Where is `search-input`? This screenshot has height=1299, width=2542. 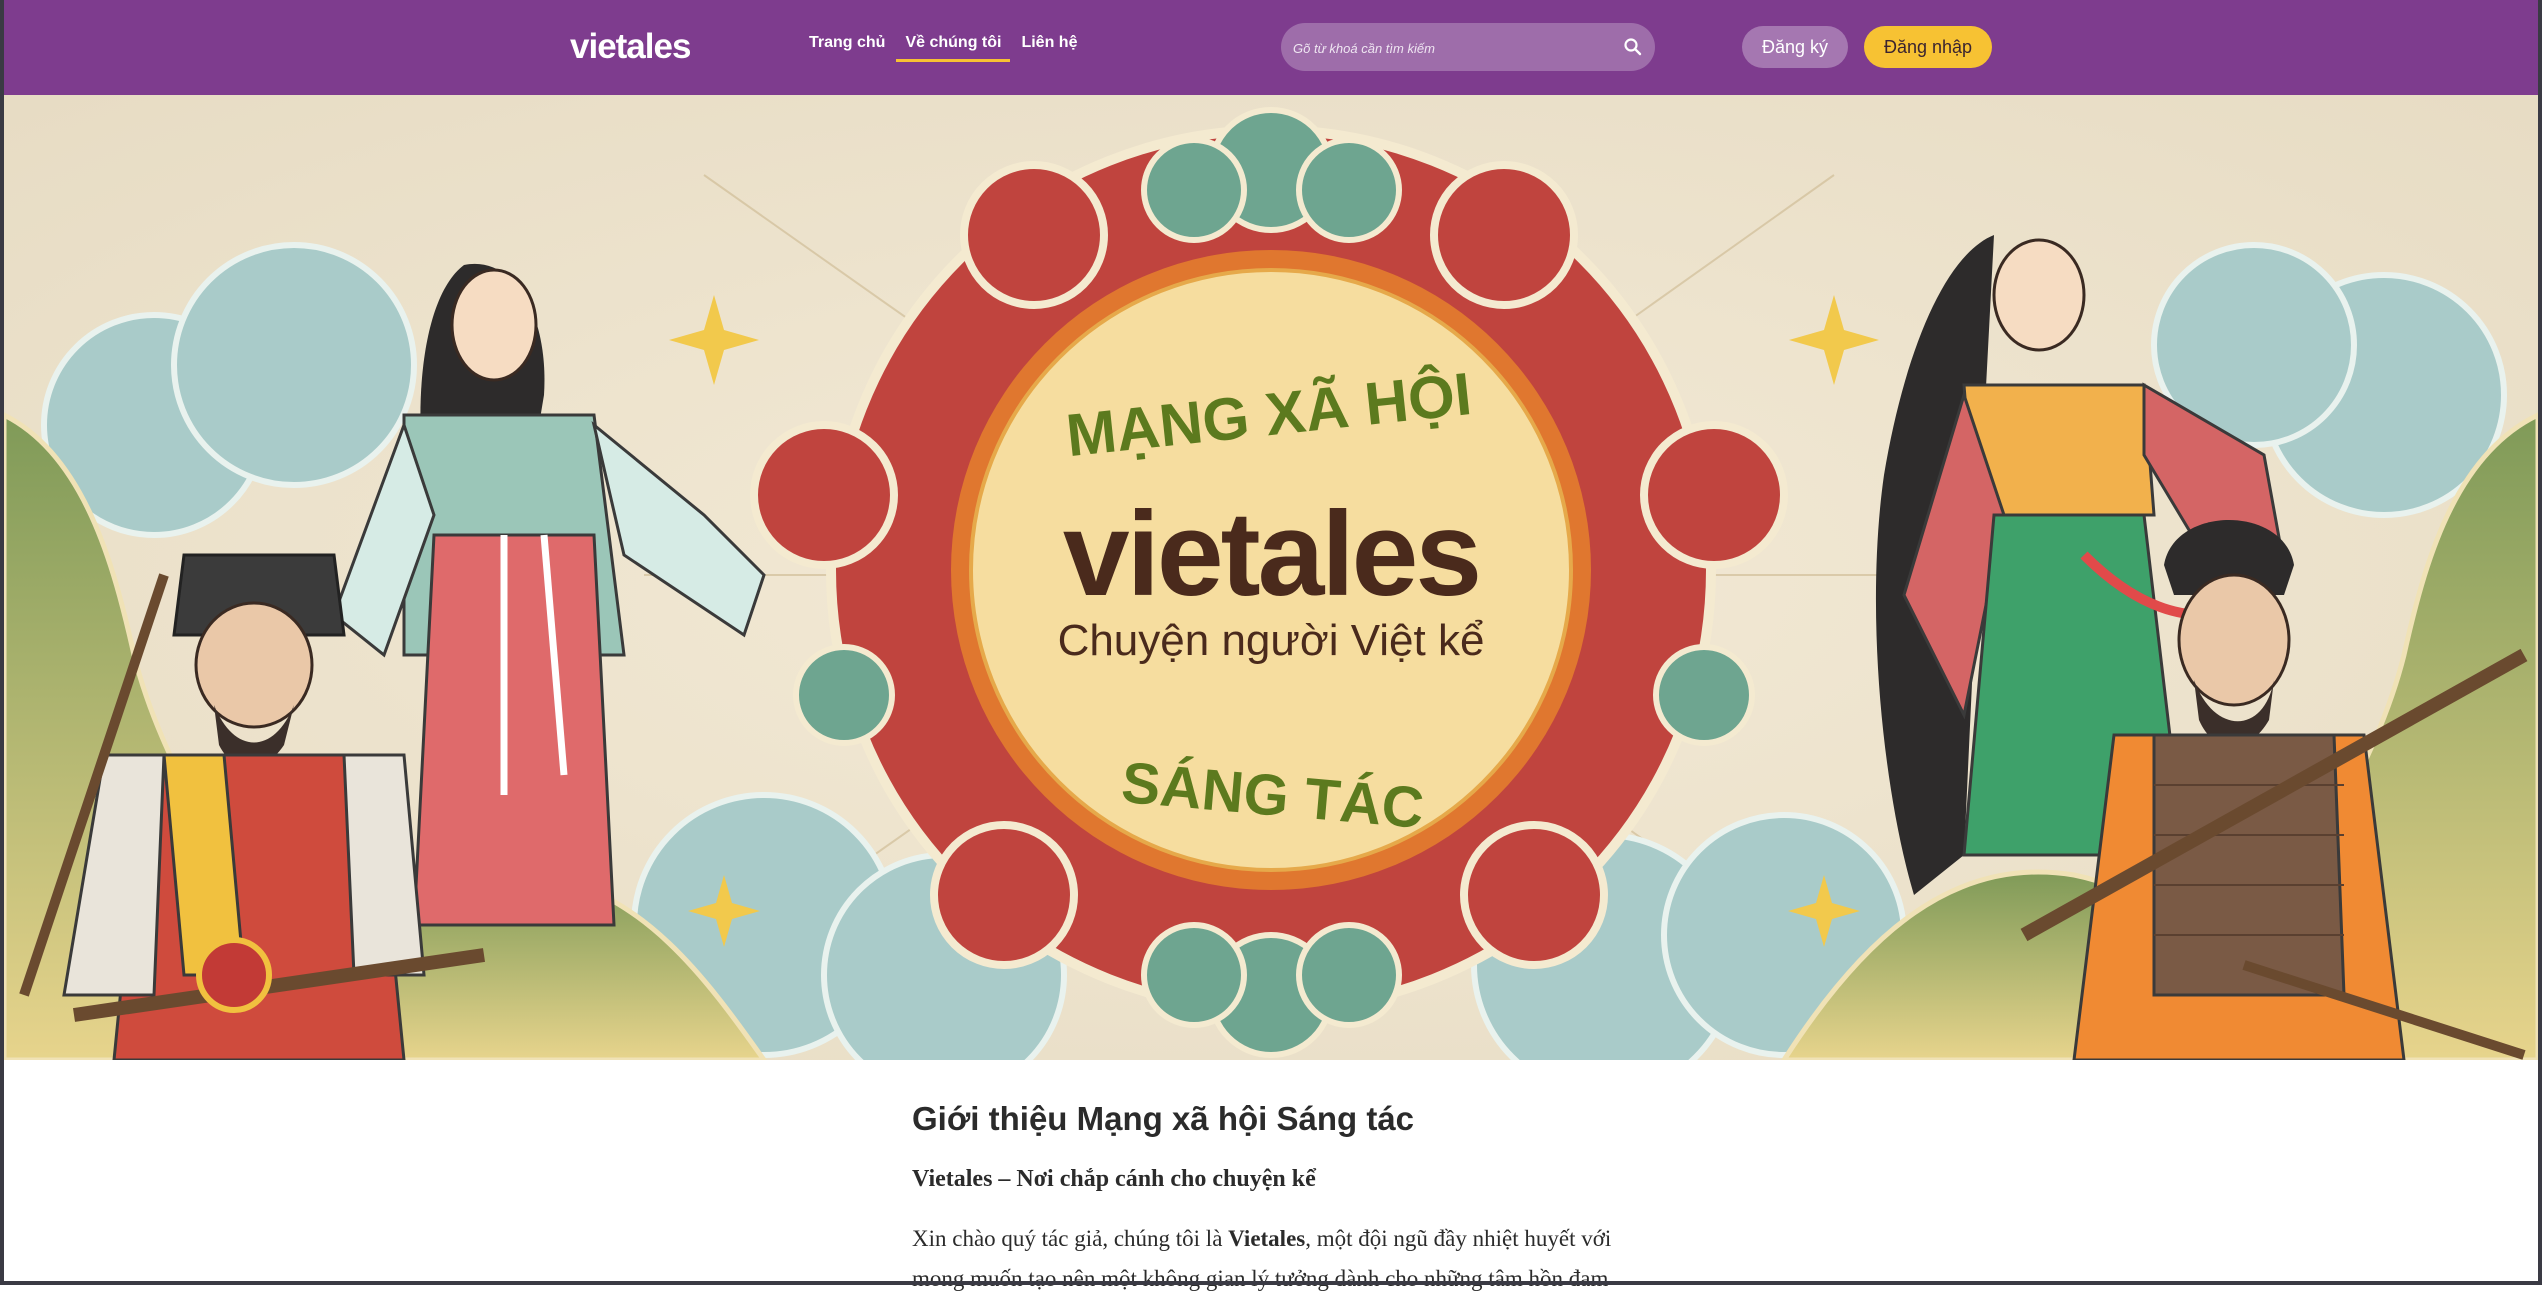 search-input is located at coordinates (1448, 48).